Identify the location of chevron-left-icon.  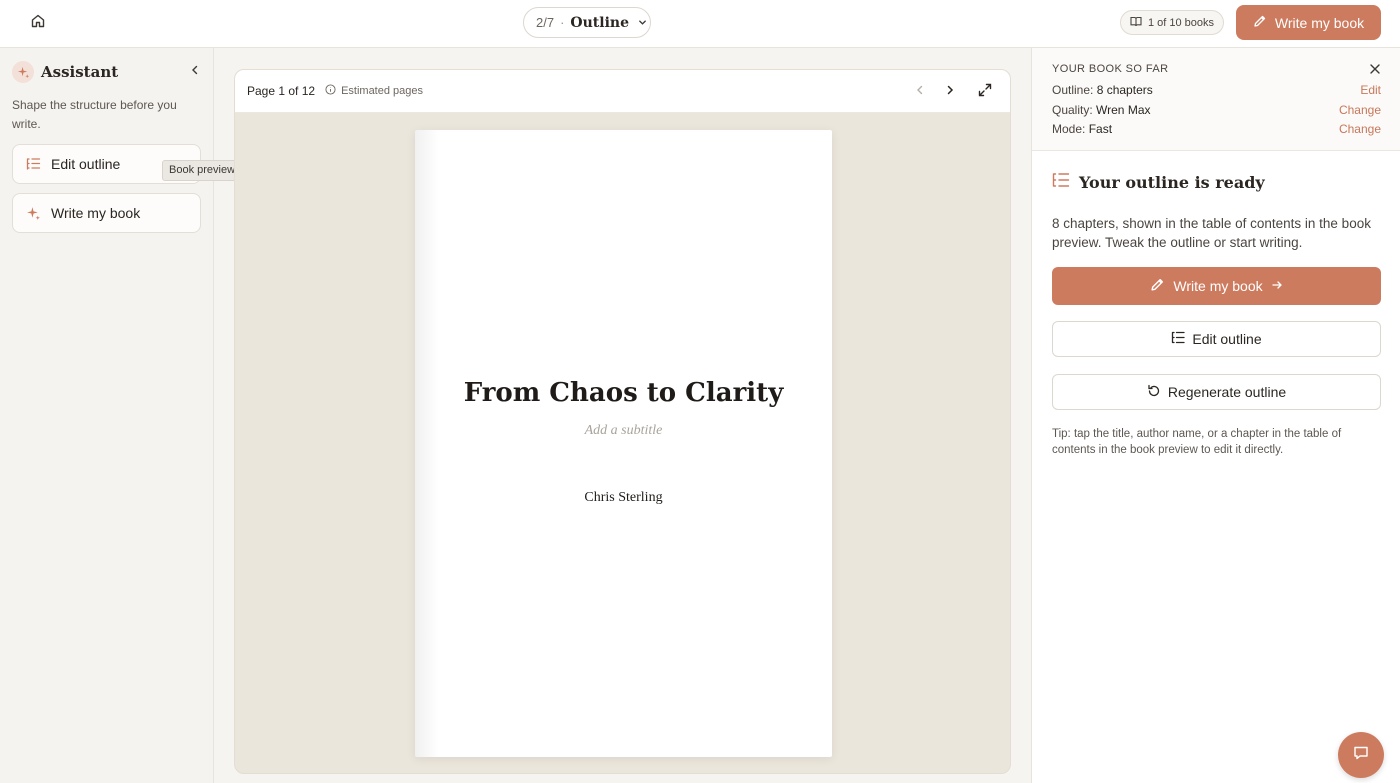
(920, 92).